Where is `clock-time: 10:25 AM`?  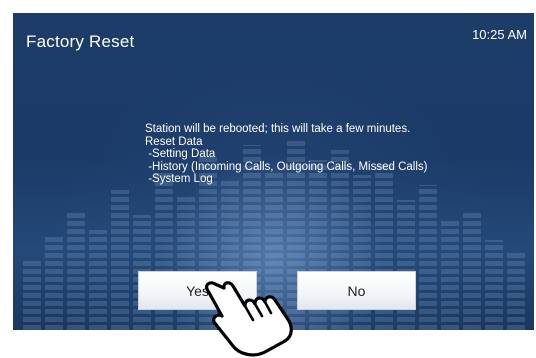 clock-time: 10:25 AM is located at coordinates (499, 34).